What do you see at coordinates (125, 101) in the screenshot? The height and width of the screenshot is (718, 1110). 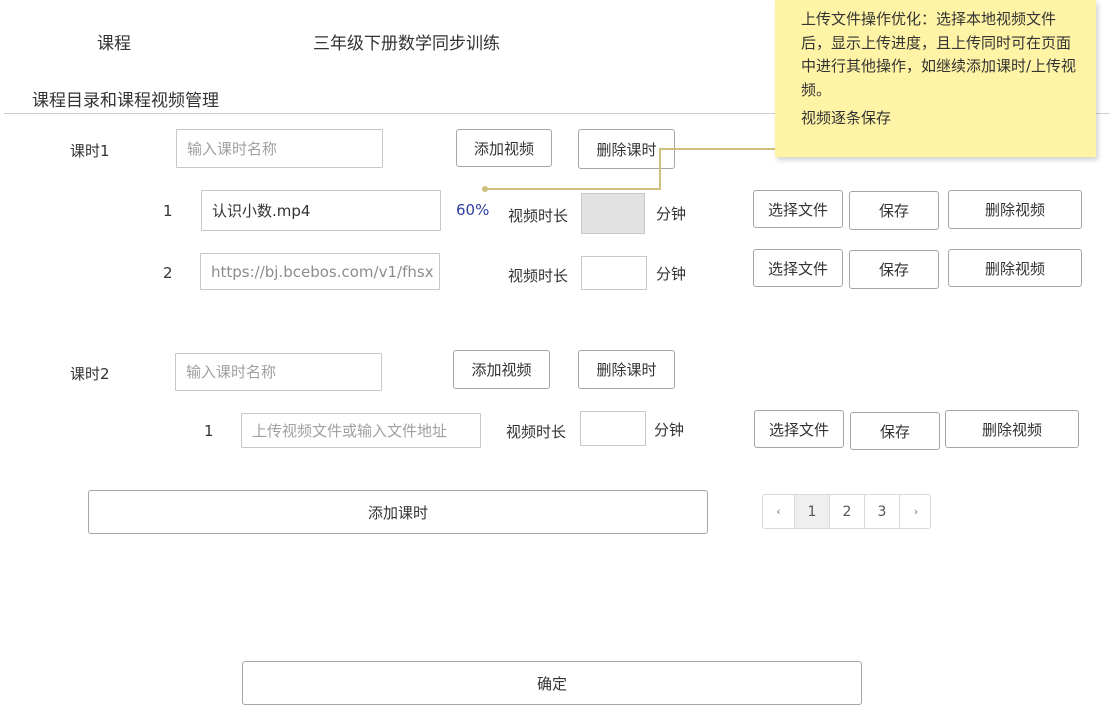 I see `section-title: 课程目录和课程视频管理` at bounding box center [125, 101].